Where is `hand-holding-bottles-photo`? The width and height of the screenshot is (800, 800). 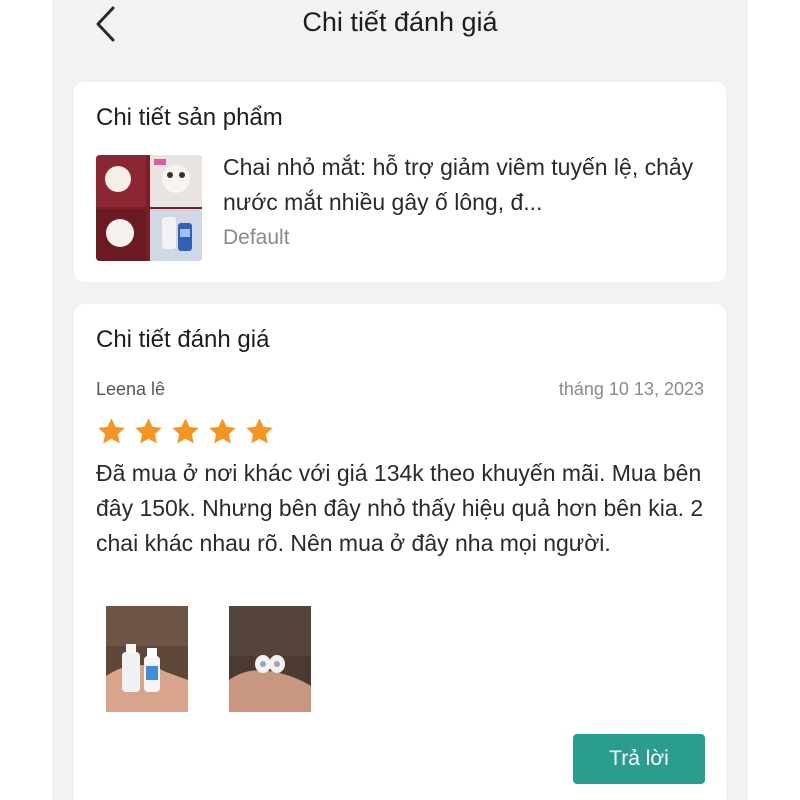
hand-holding-bottles-photo is located at coordinates (270, 659).